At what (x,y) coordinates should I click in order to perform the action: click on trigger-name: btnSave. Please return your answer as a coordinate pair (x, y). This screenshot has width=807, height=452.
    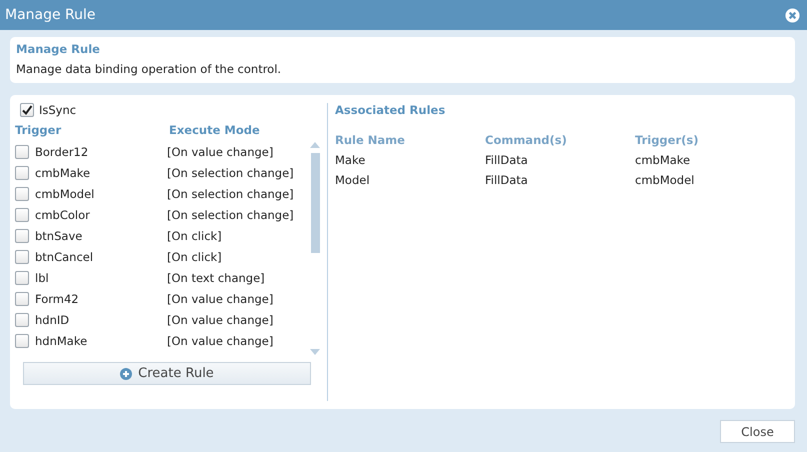
    Looking at the image, I should click on (59, 235).